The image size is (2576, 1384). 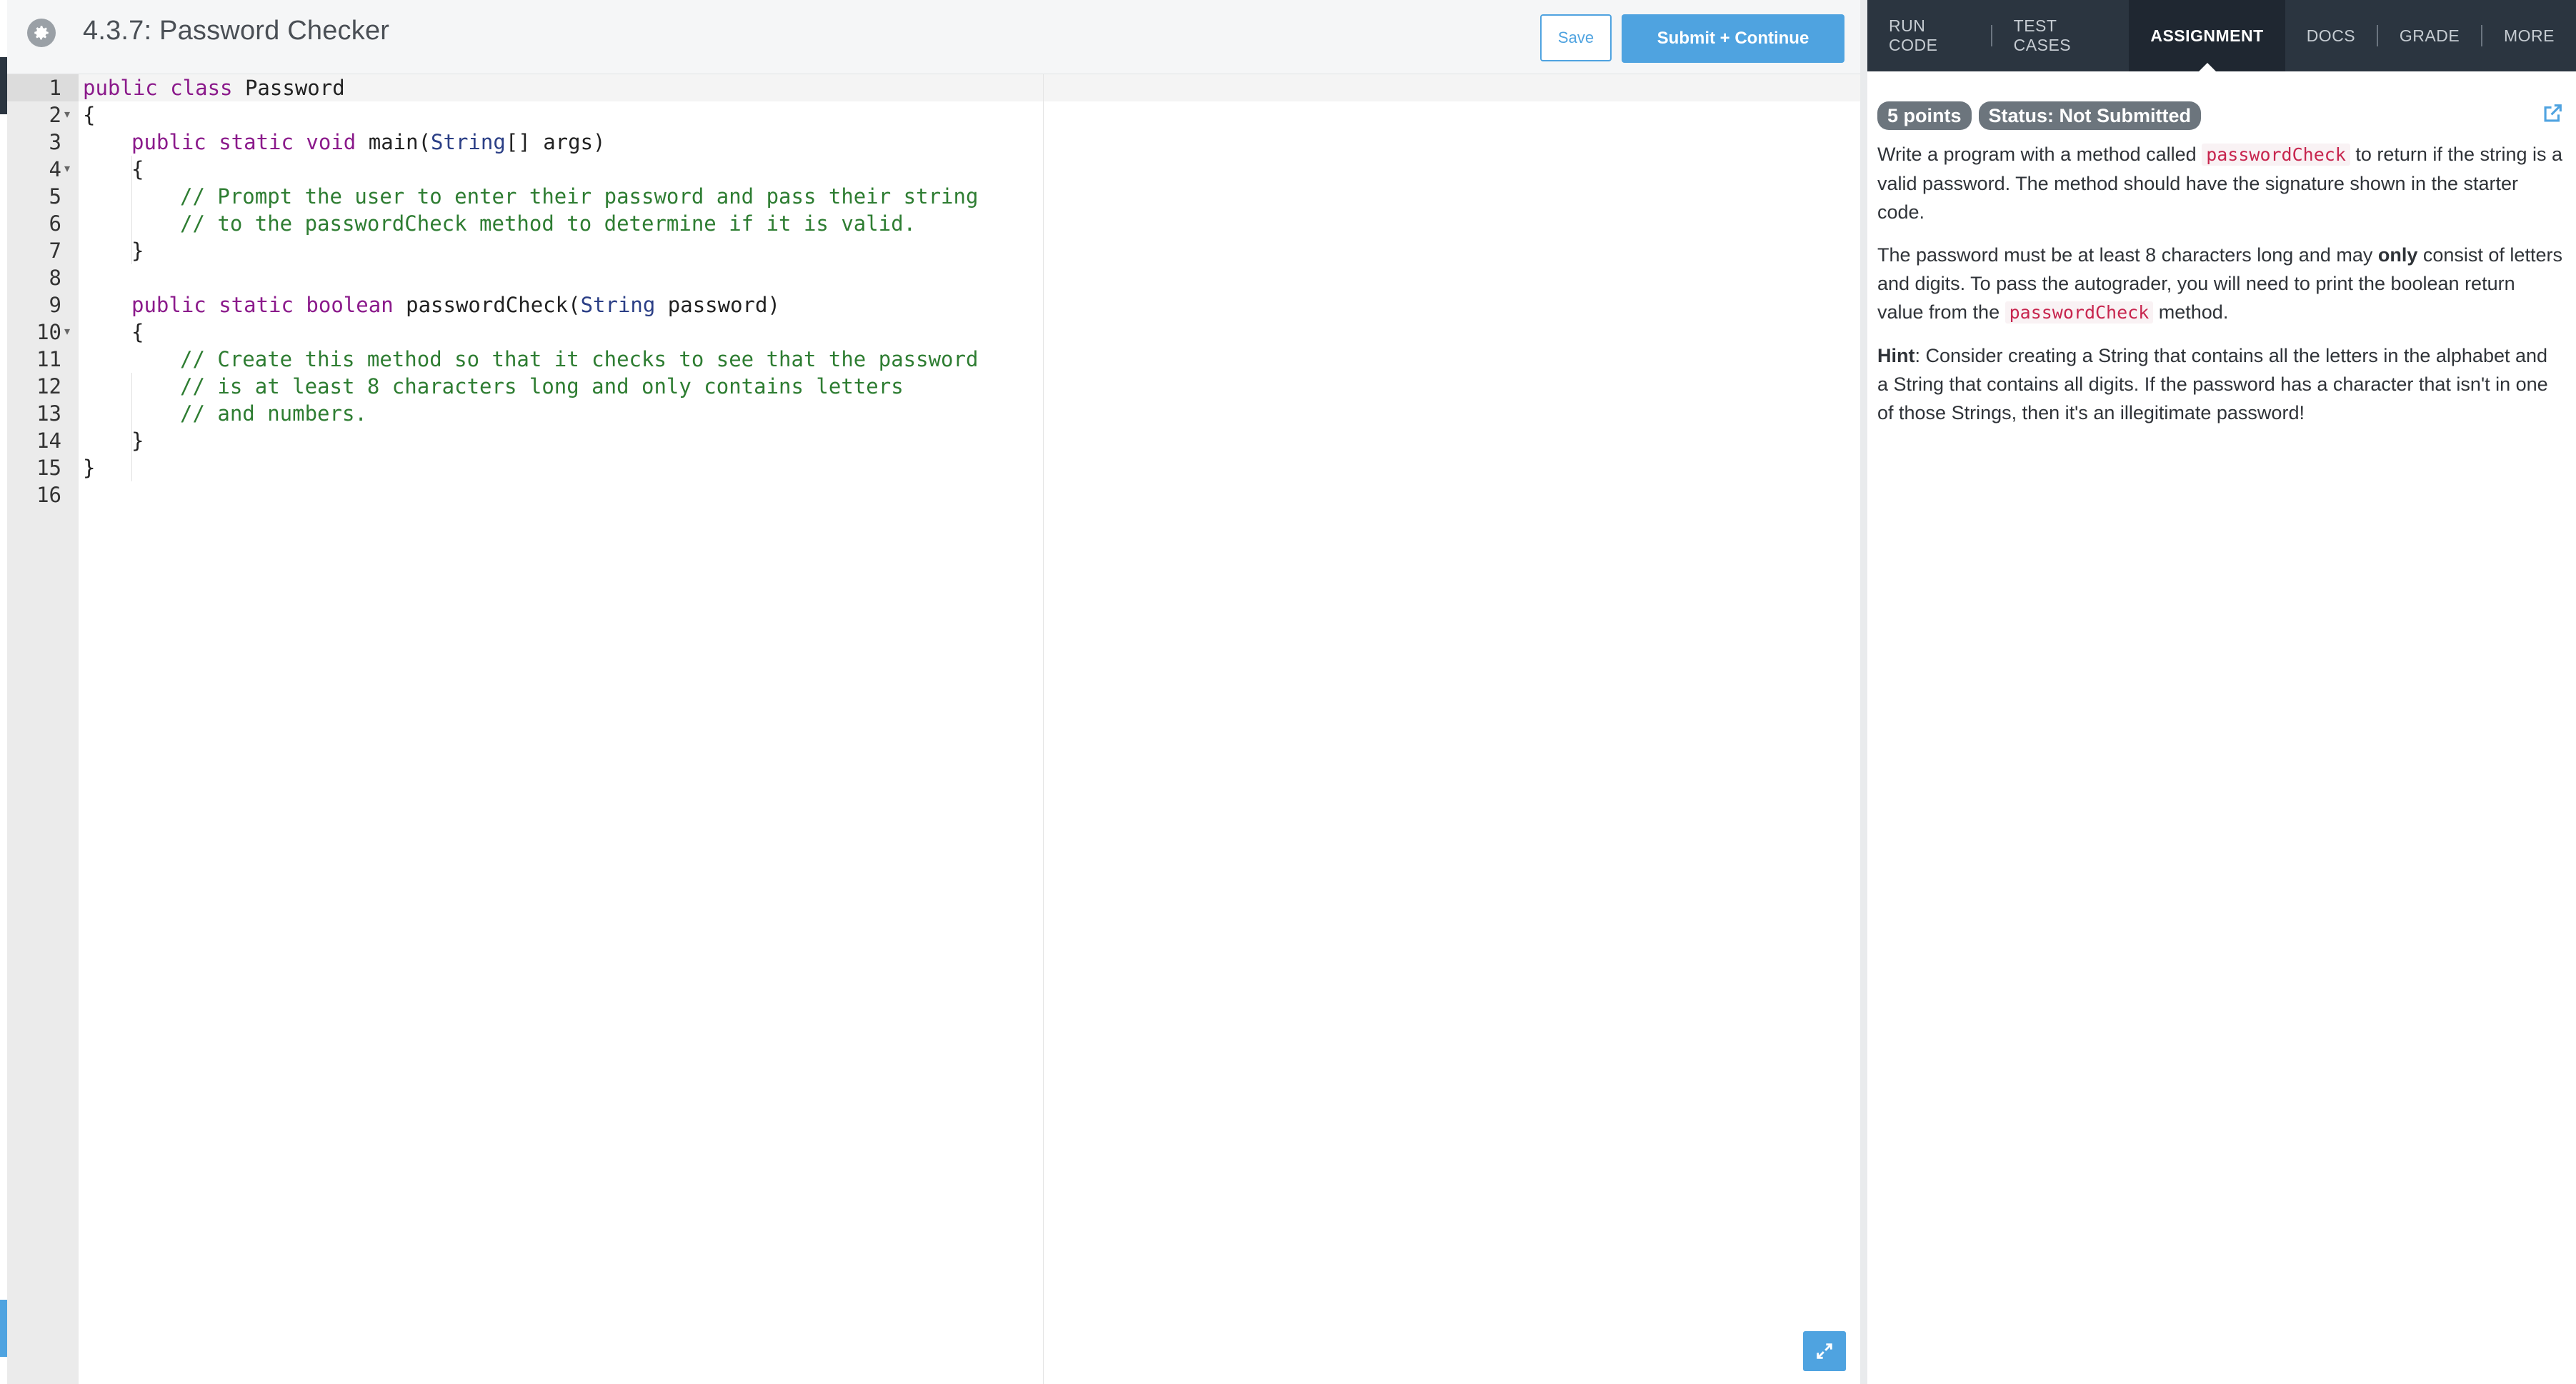 I want to click on tab-test-cases: TEST CASES, so click(x=2061, y=35).